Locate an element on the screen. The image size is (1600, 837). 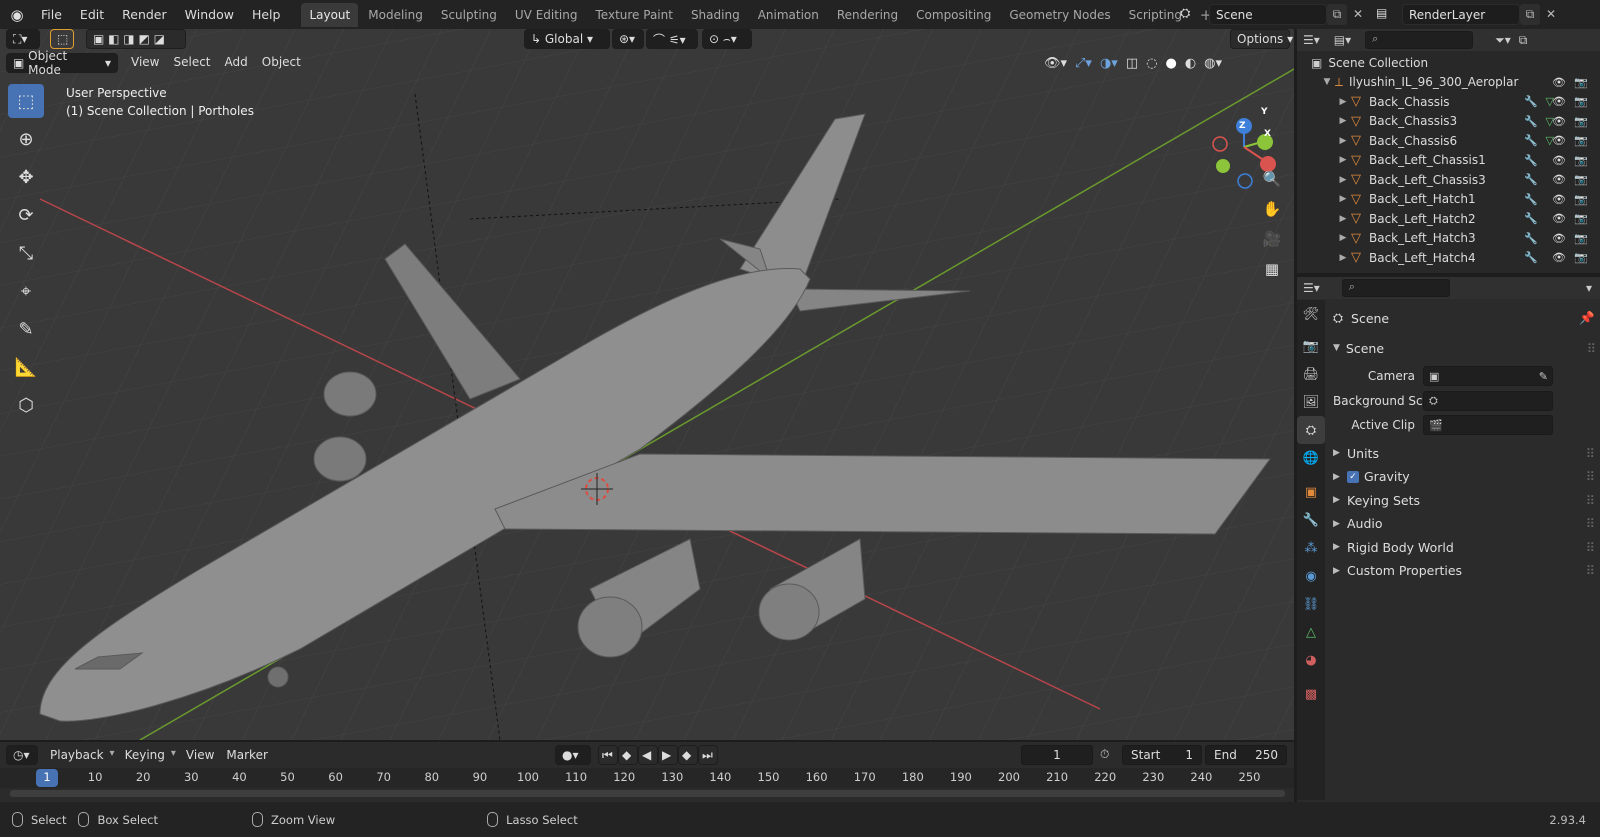
tab-shading: Shading is located at coordinates (715, 15).